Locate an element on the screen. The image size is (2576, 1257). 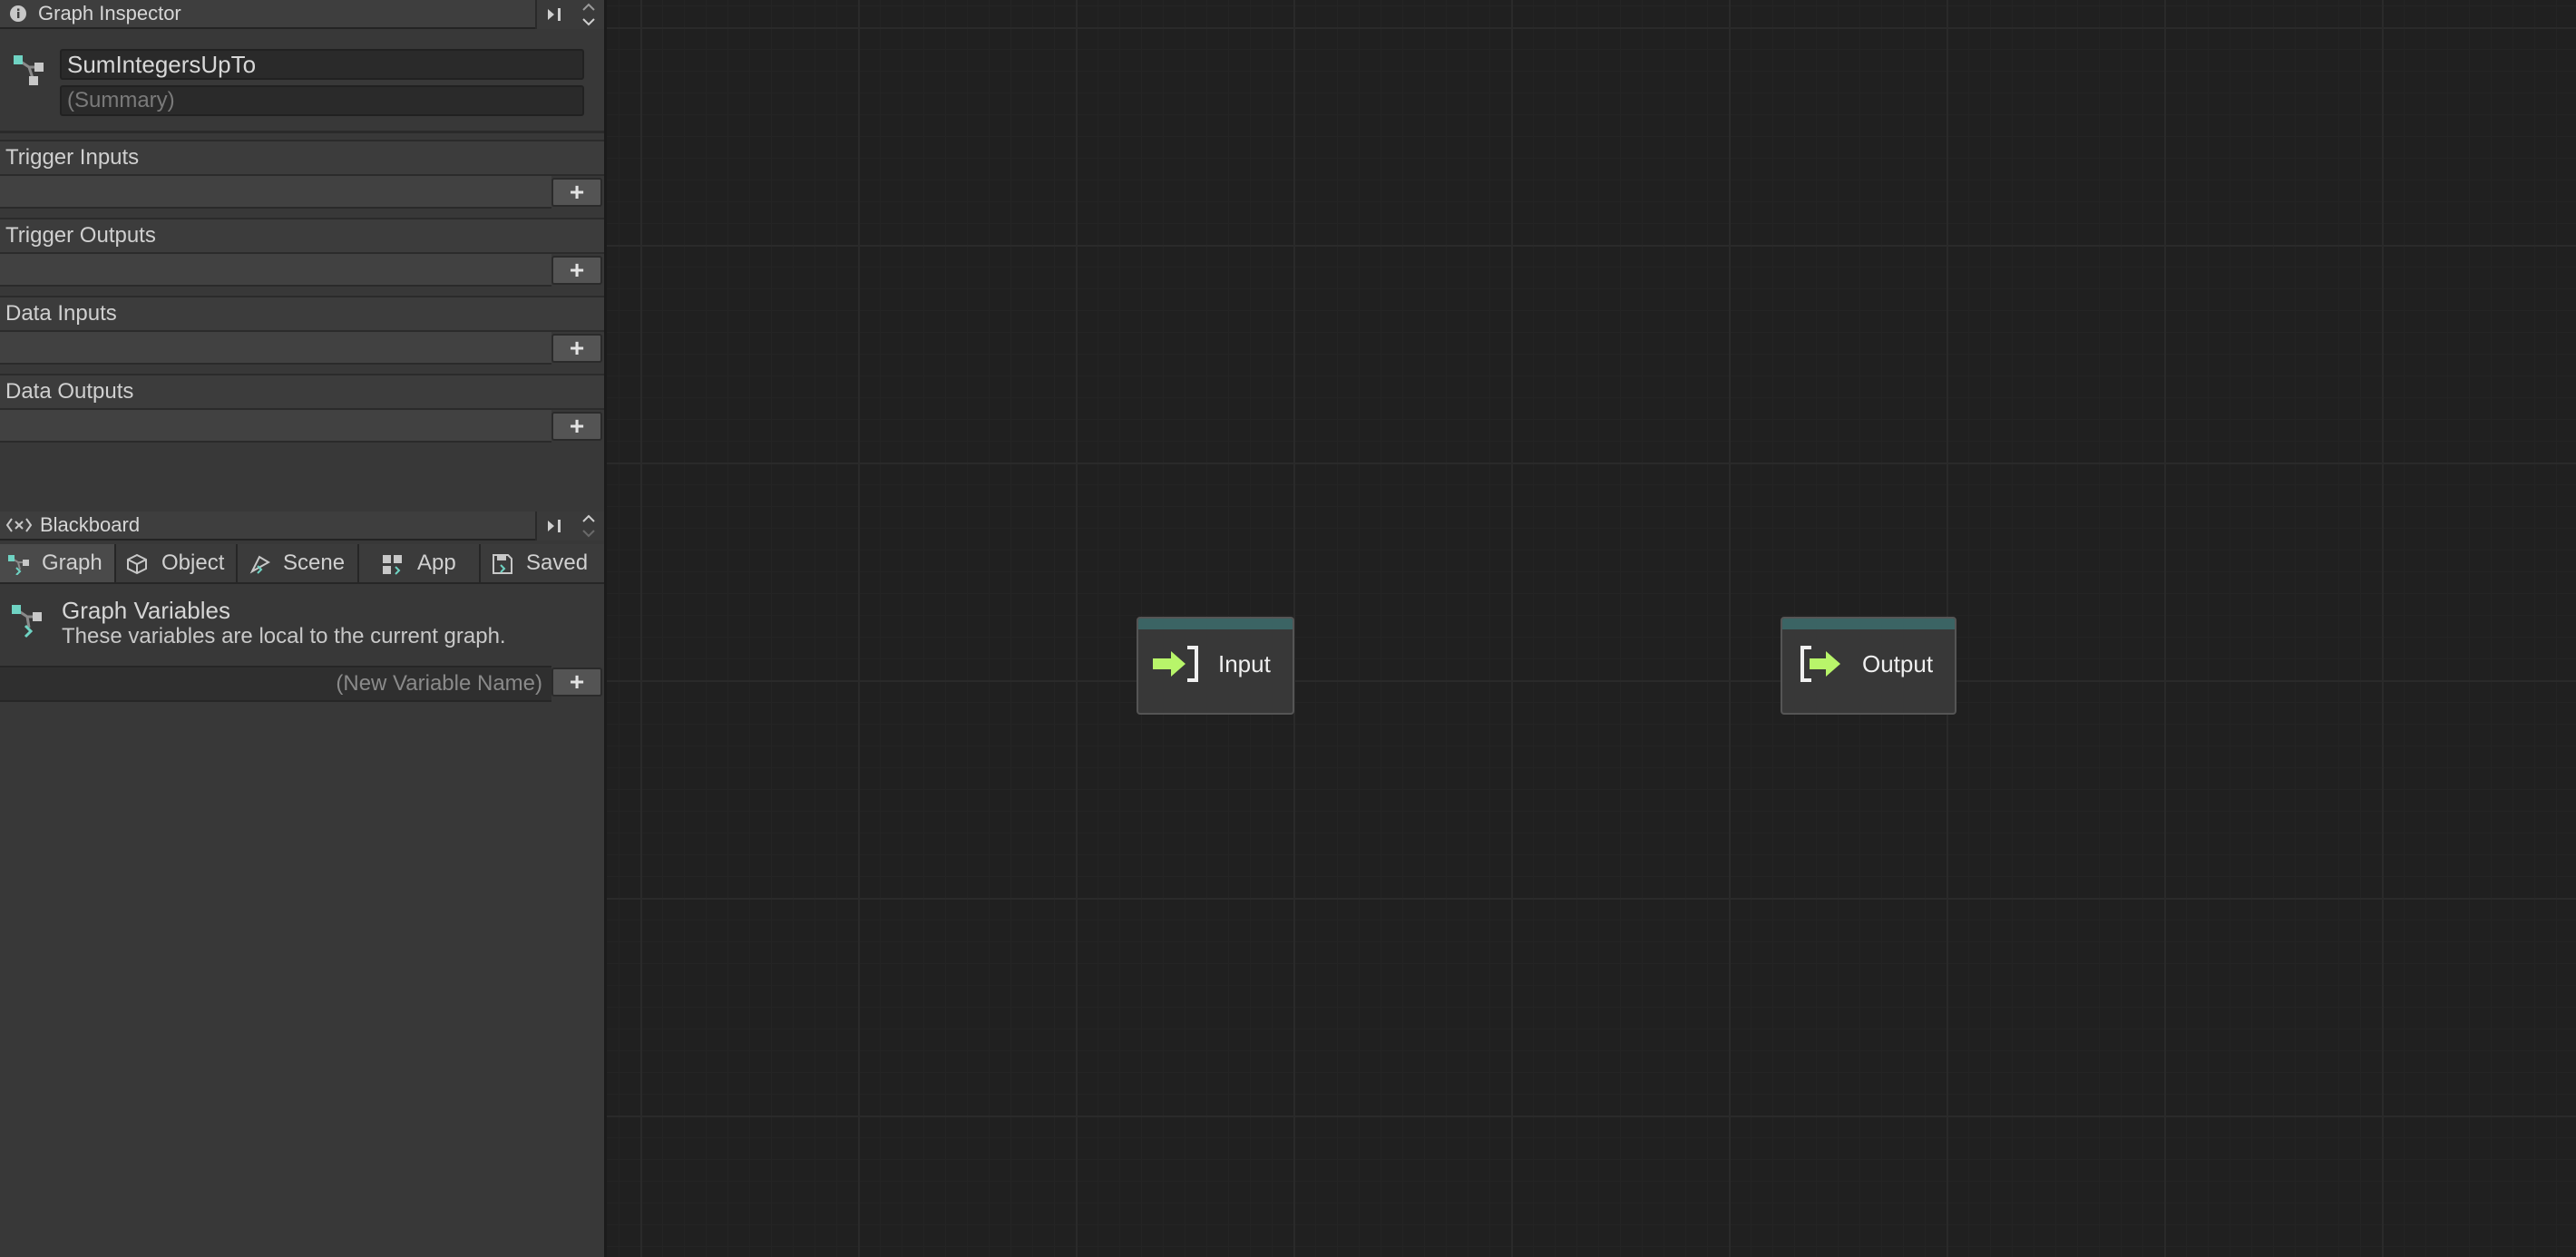
tab-scene: Scene is located at coordinates (298, 563).